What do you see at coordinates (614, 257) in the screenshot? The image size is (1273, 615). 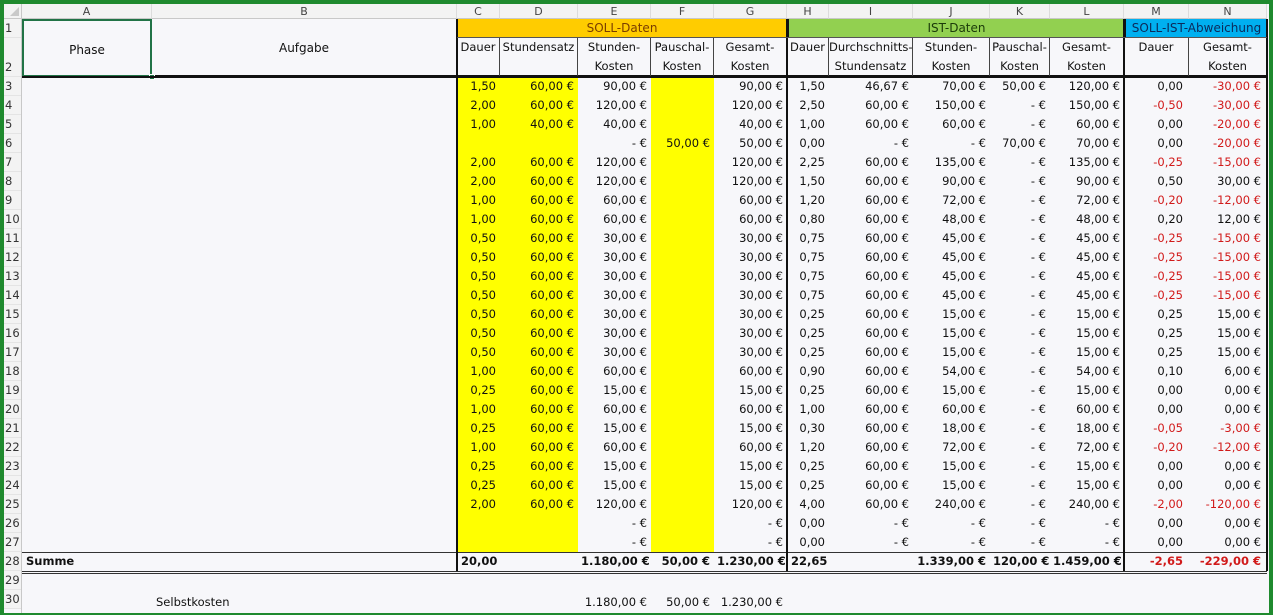 I see `cell-e: 30,00 €` at bounding box center [614, 257].